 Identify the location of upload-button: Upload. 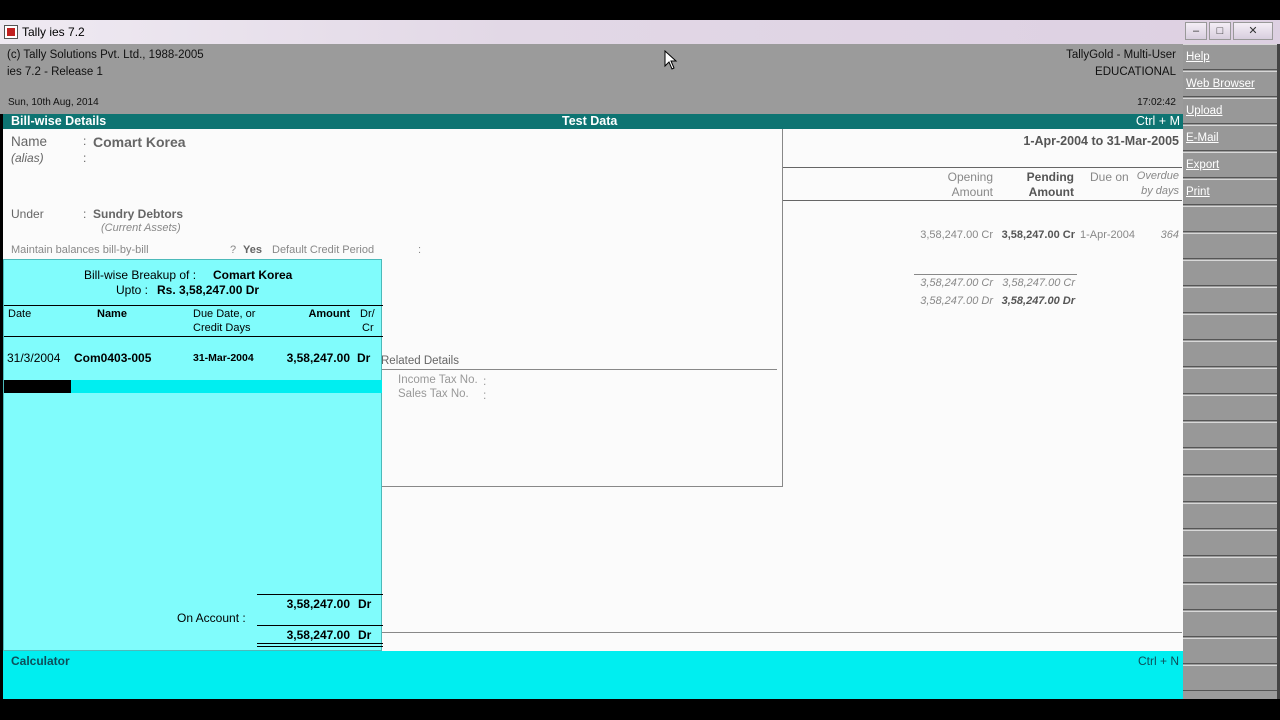
(1230, 111).